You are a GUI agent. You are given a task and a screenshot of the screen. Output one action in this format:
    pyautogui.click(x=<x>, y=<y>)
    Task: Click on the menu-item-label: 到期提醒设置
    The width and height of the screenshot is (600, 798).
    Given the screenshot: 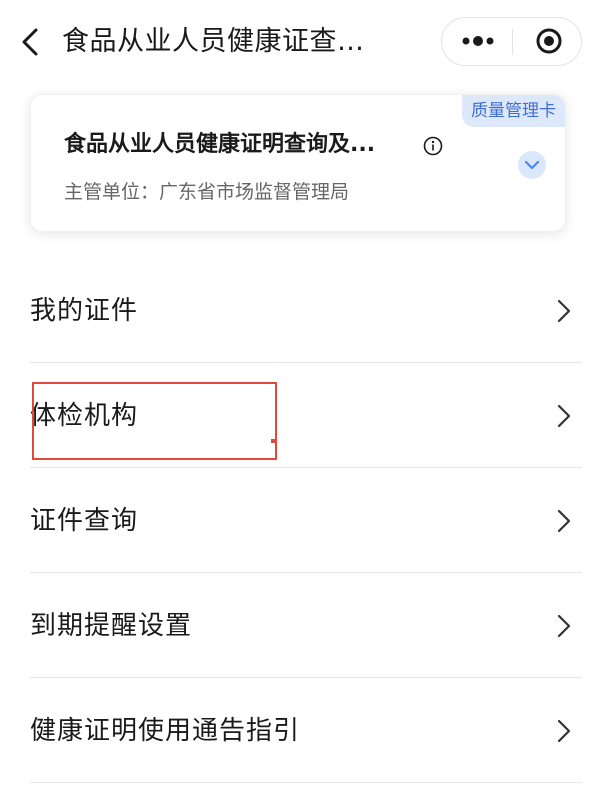 What is the action you would take?
    pyautogui.click(x=111, y=626)
    